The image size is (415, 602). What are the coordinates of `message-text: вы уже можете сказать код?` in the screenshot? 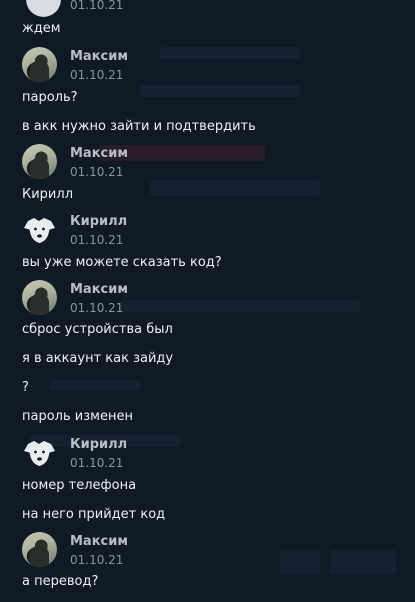 It's located at (122, 262).